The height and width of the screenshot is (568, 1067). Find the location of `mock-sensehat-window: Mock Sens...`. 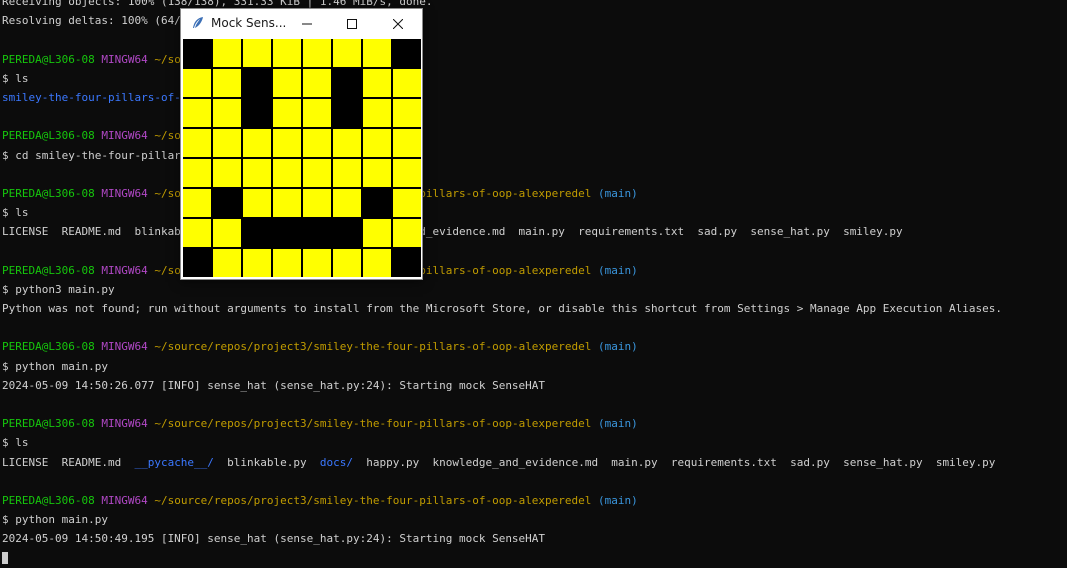

mock-sensehat-window: Mock Sens... is located at coordinates (301, 144).